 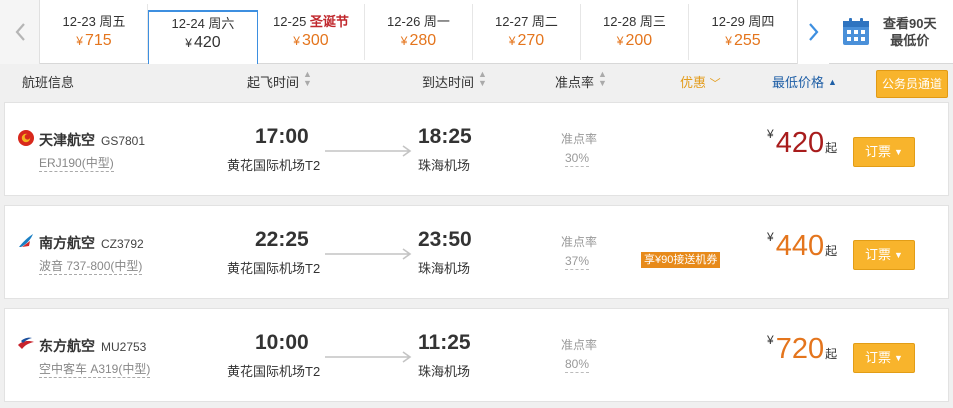 I want to click on aircraft-type-link: ERJ190(中型), so click(x=76, y=163).